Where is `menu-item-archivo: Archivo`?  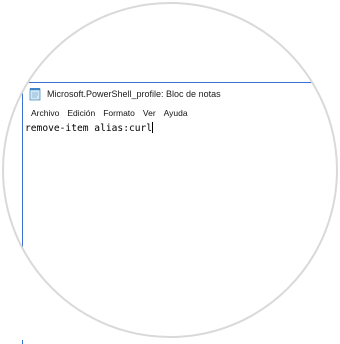
menu-item-archivo: Archivo is located at coordinates (45, 113).